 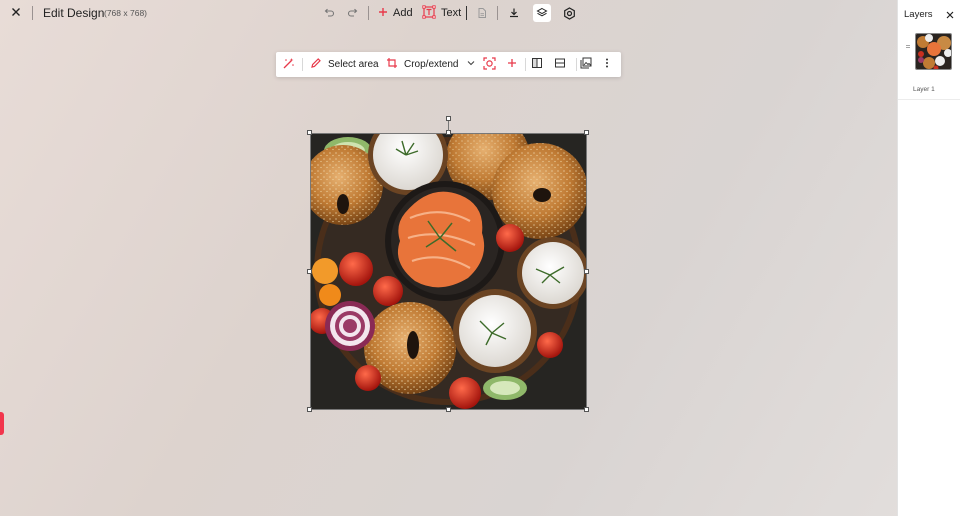 I want to click on layer-name: Layer 1, so click(x=924, y=89).